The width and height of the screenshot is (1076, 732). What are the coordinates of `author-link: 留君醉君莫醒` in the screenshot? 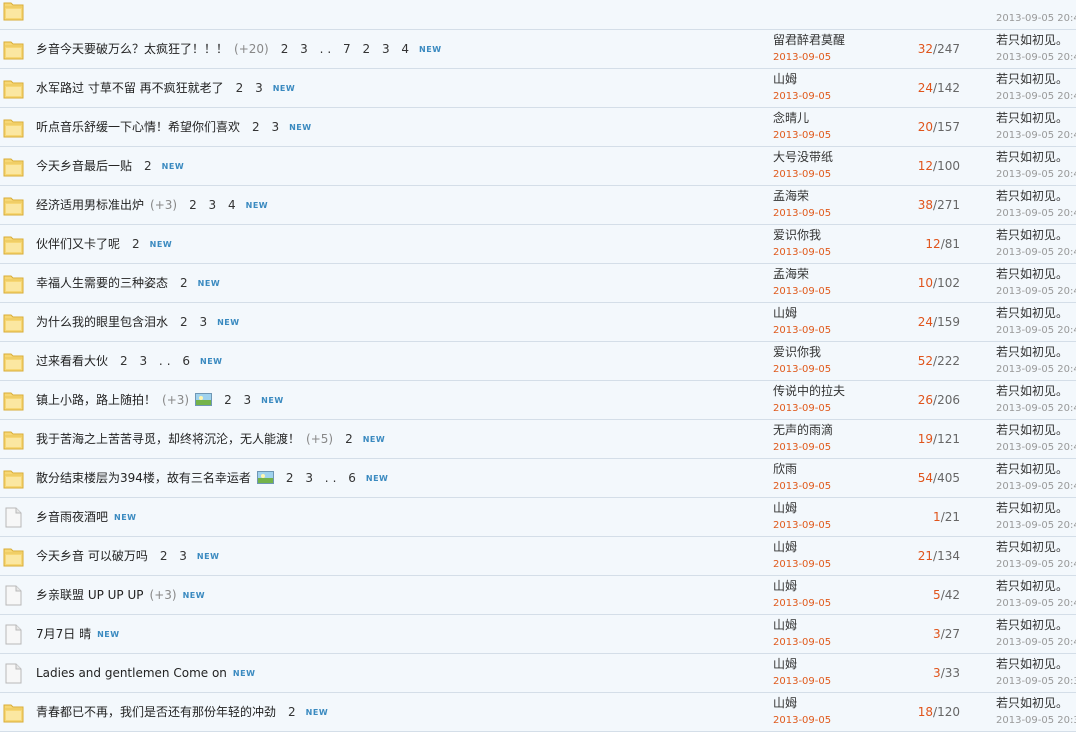 It's located at (809, 39).